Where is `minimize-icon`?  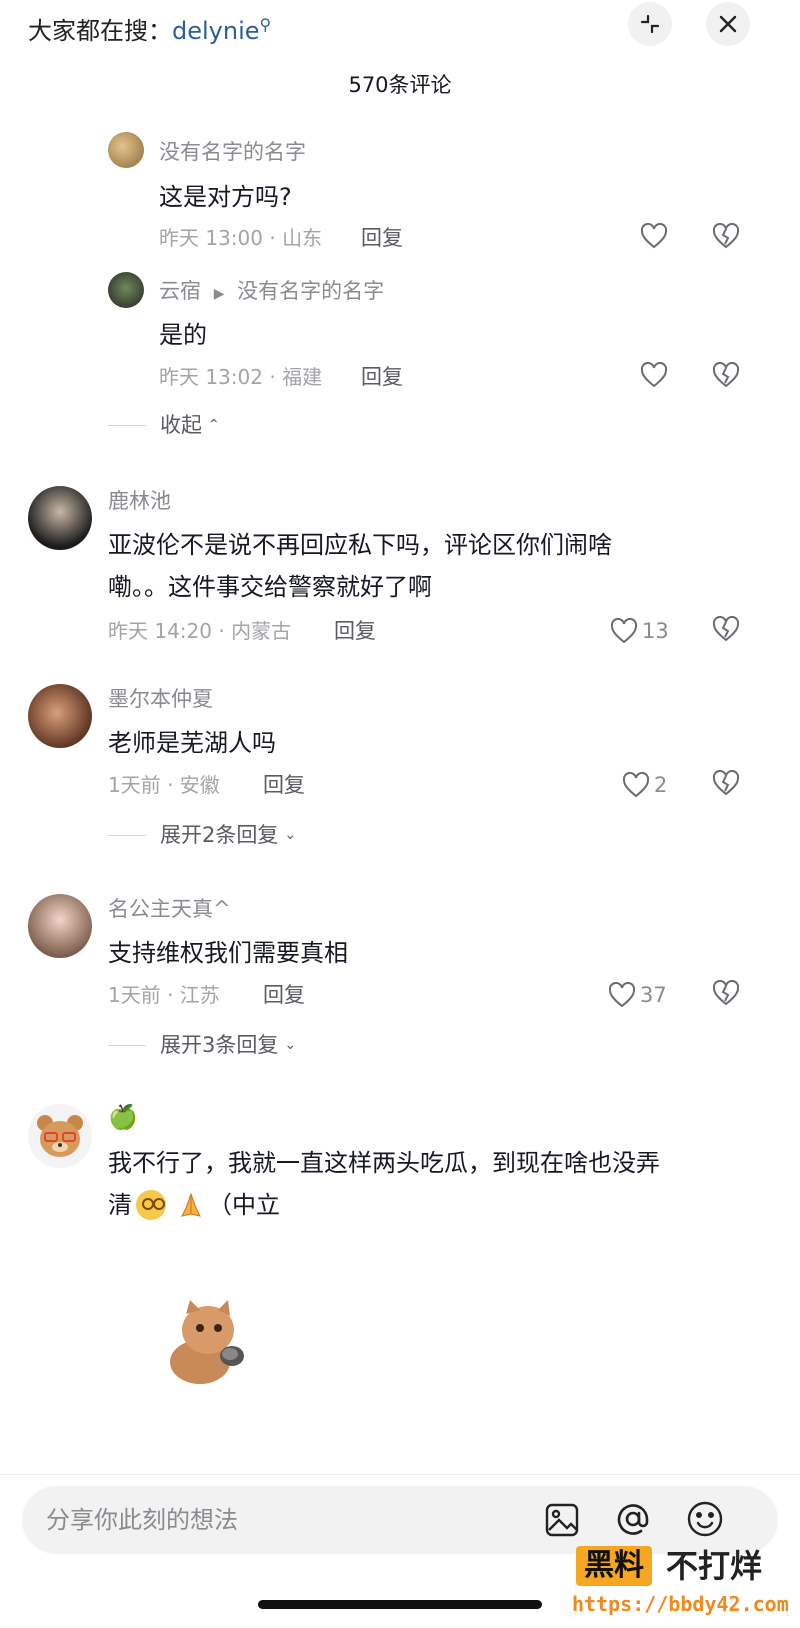
minimize-icon is located at coordinates (650, 24).